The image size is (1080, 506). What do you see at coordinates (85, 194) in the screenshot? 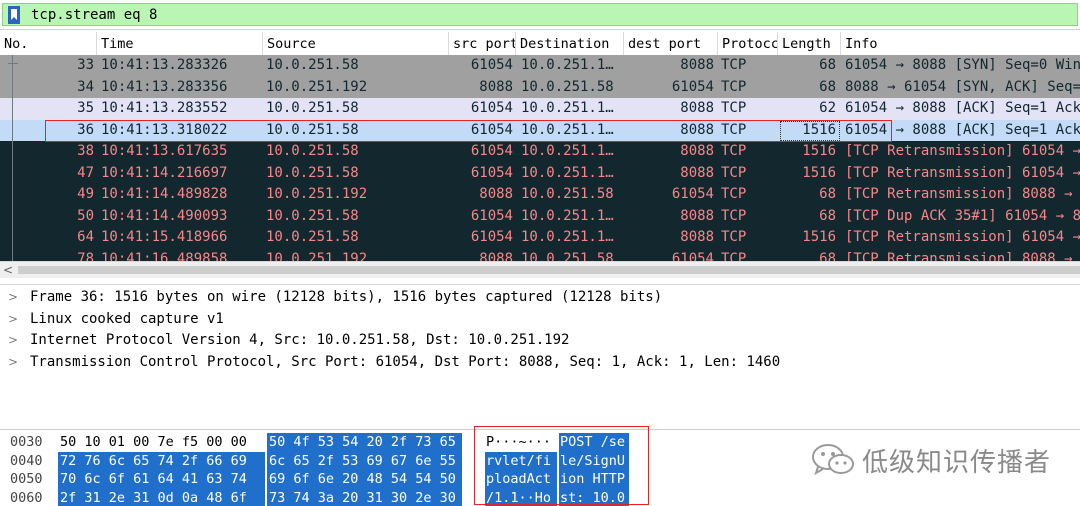
I see `cell-no: 49` at bounding box center [85, 194].